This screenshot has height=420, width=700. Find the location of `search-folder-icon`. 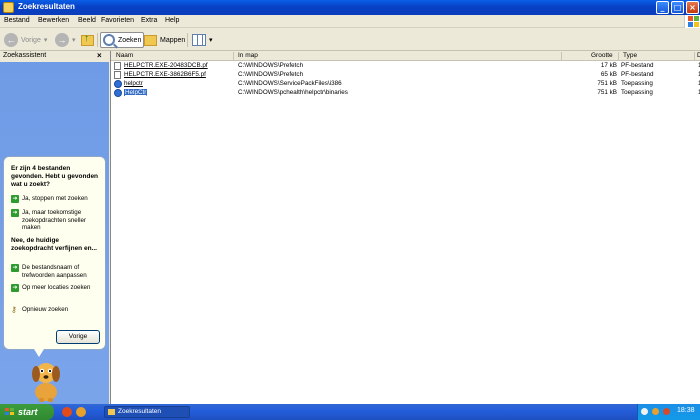

search-folder-icon is located at coordinates (8, 7).